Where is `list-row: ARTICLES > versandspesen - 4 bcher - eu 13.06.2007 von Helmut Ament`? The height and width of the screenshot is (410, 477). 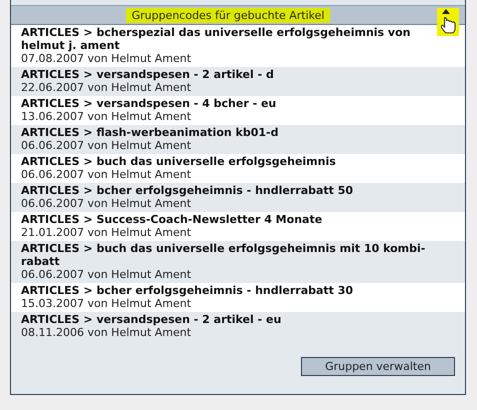
list-row: ARTICLES > versandspesen - 4 bcher - eu 13.06.2007 von Helmut Ament is located at coordinates (238, 110).